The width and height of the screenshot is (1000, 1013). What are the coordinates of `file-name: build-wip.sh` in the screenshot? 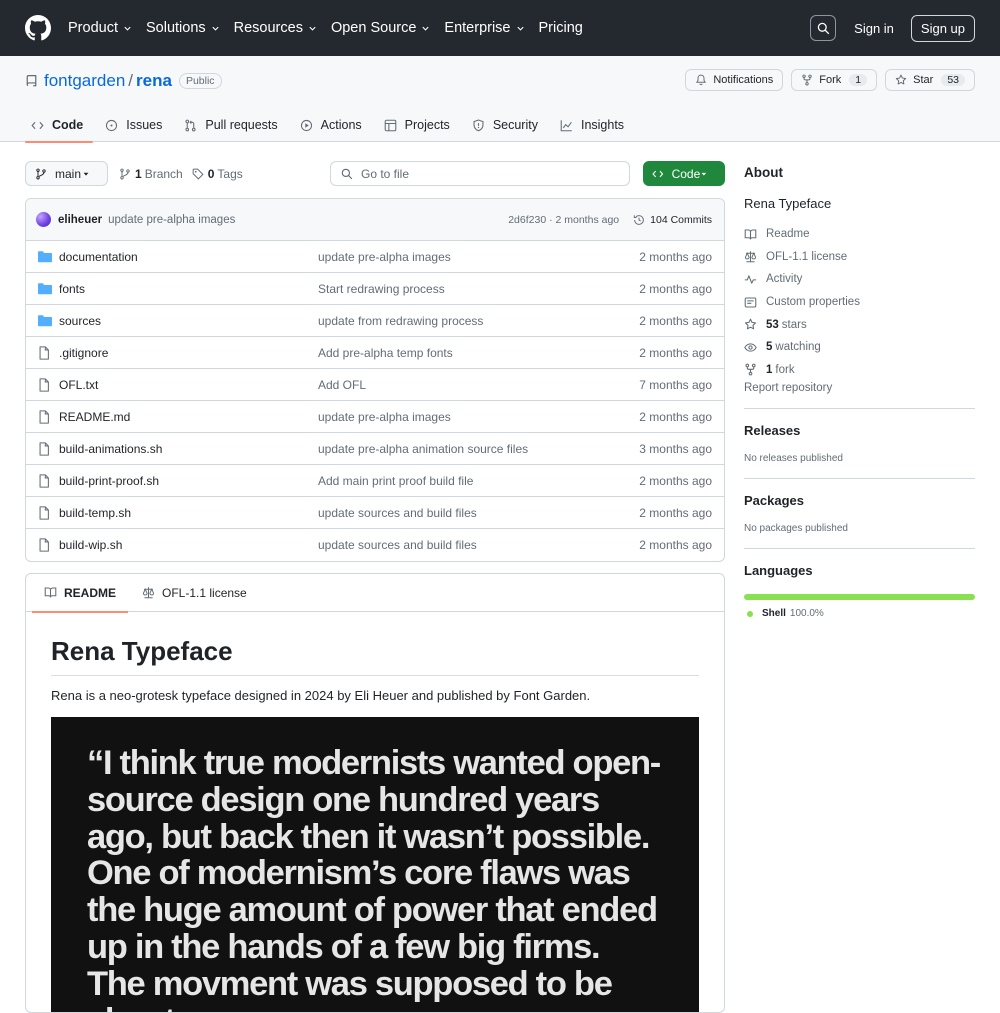 It's located at (188, 545).